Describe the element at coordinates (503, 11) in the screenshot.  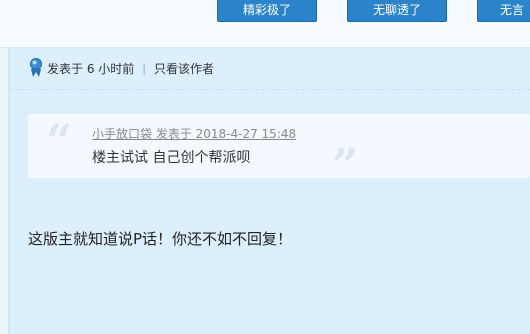
I see `reaction-speechless-button: 无言` at that location.